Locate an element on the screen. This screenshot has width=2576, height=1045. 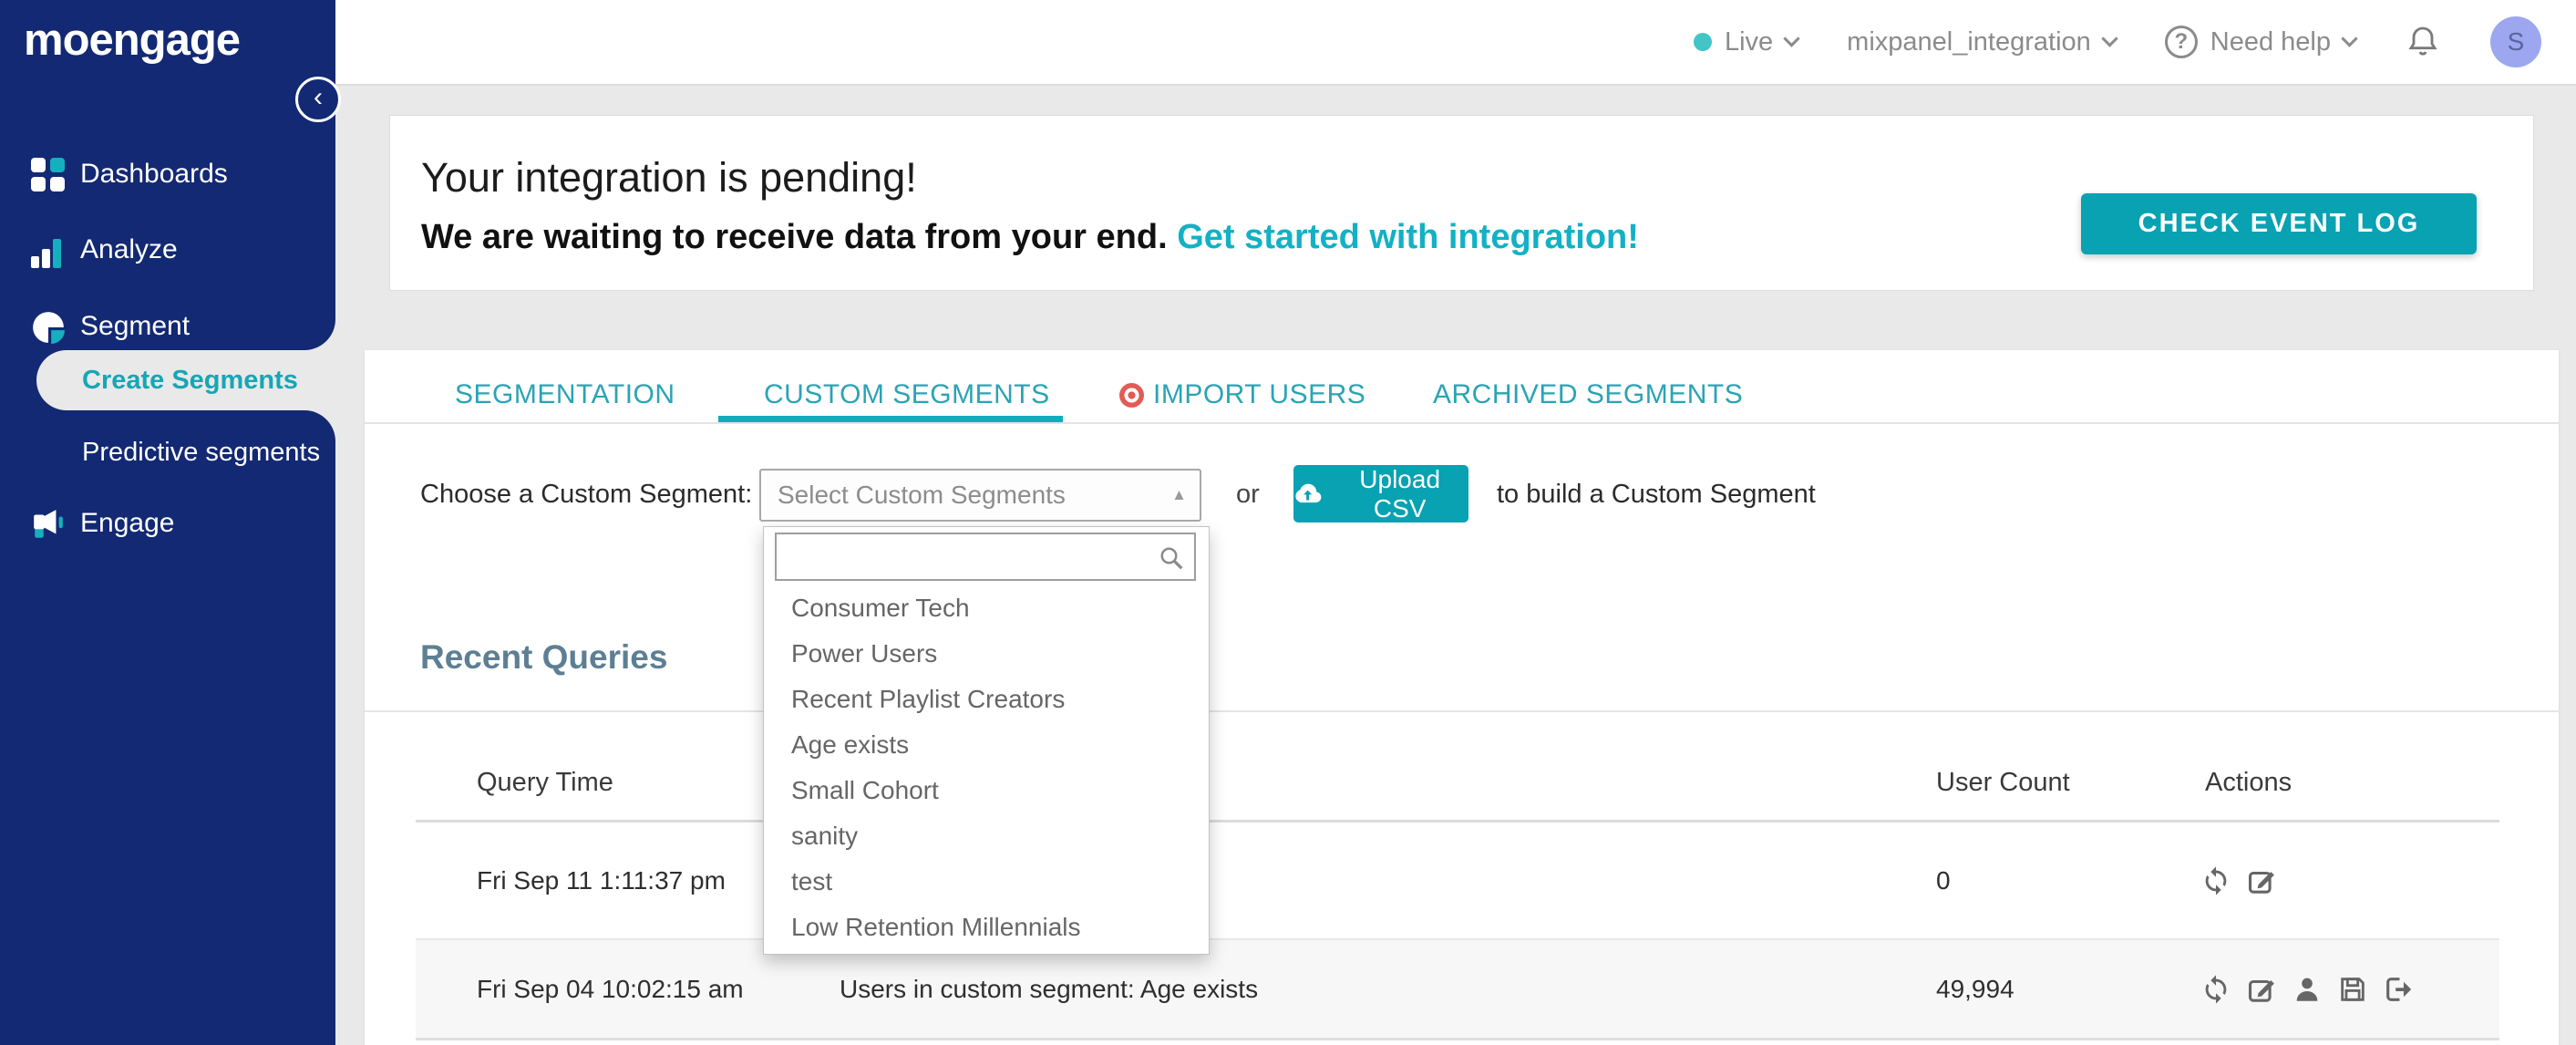
tab-archived-segments: ARCHIVED SEGMENTS is located at coordinates (1588, 395).